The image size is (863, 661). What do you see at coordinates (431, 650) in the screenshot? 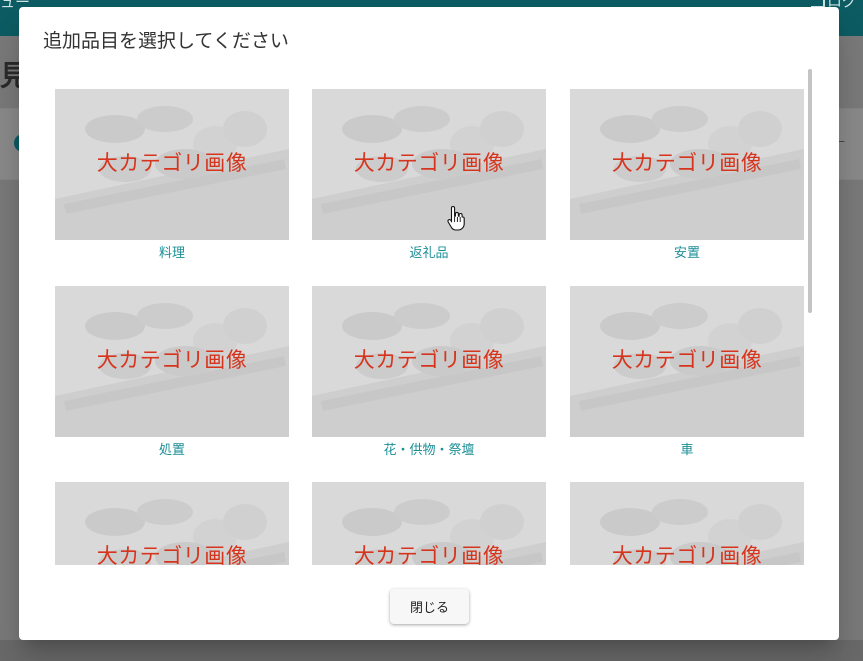
I see `app-footer` at bounding box center [431, 650].